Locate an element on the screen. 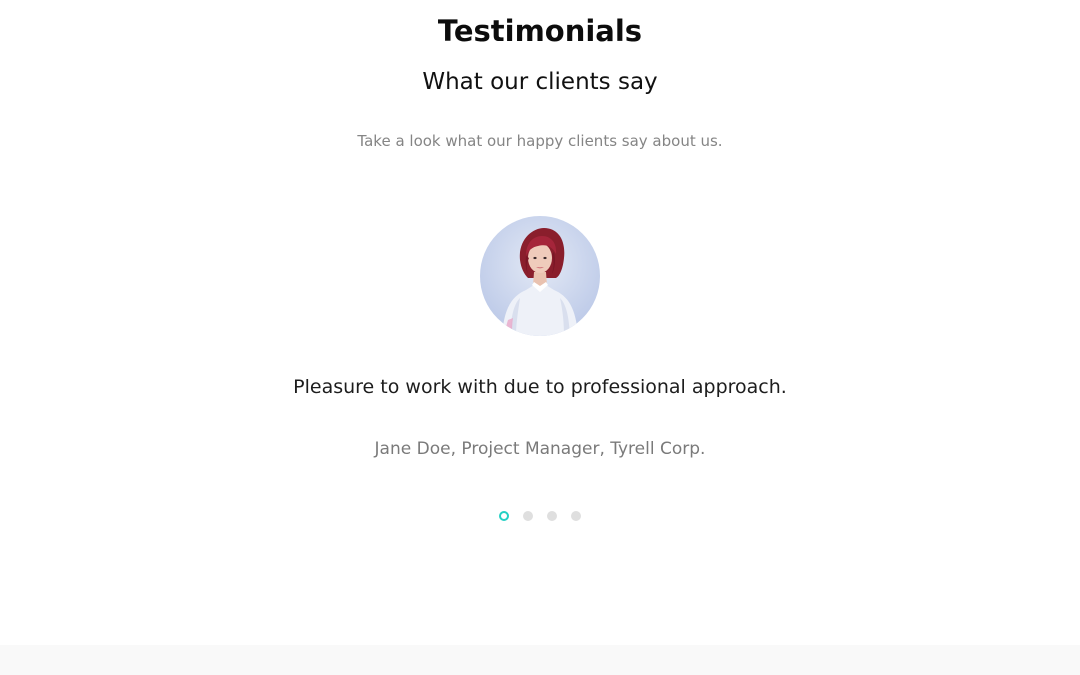 The width and height of the screenshot is (1080, 675). footer-band is located at coordinates (540, 660).